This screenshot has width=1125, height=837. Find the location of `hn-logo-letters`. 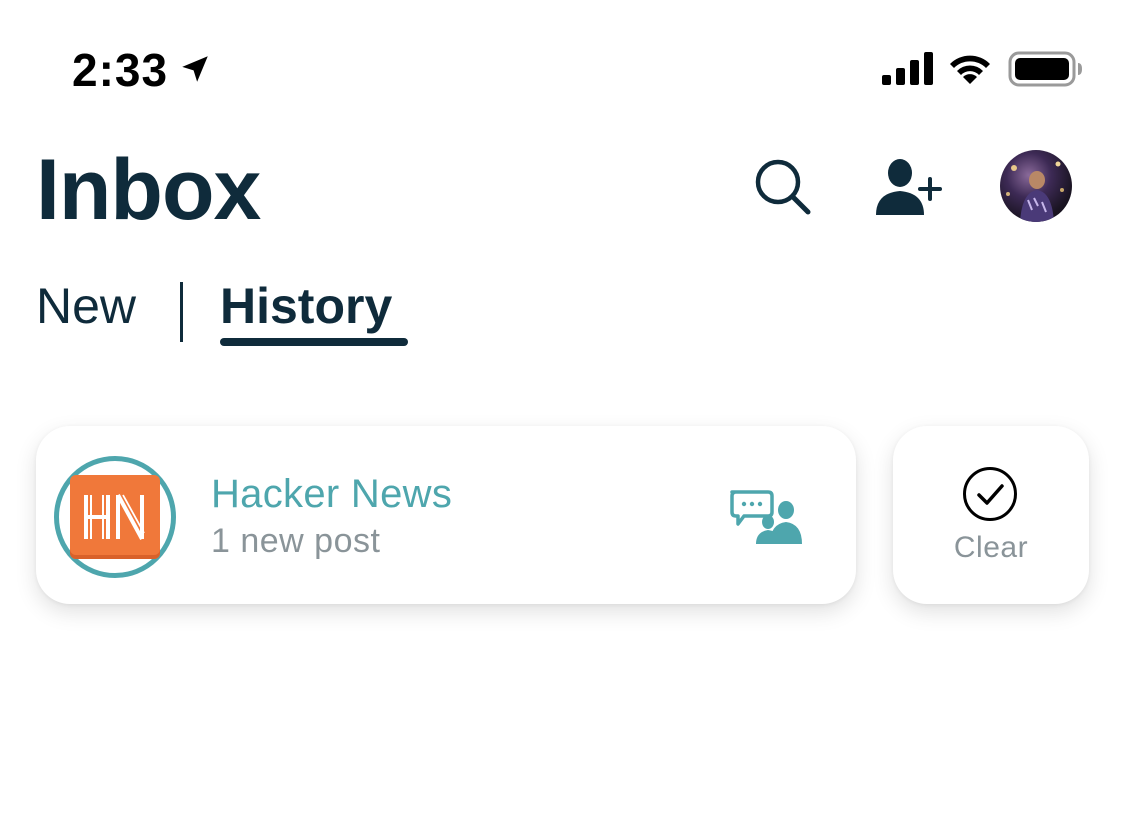

hn-logo-letters is located at coordinates (114, 517).